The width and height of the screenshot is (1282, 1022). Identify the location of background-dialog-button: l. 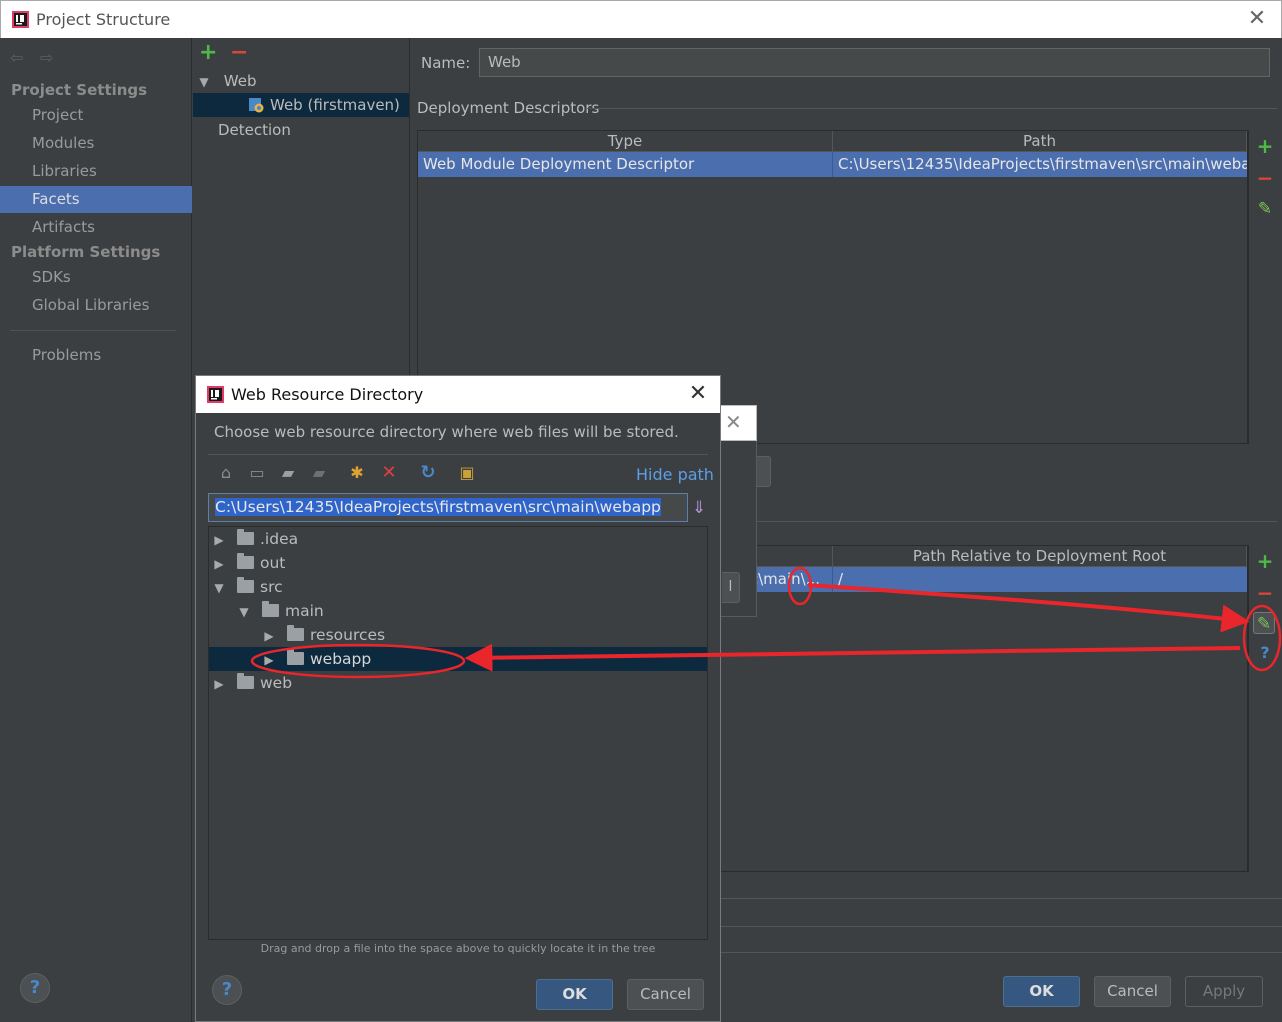
(731, 587).